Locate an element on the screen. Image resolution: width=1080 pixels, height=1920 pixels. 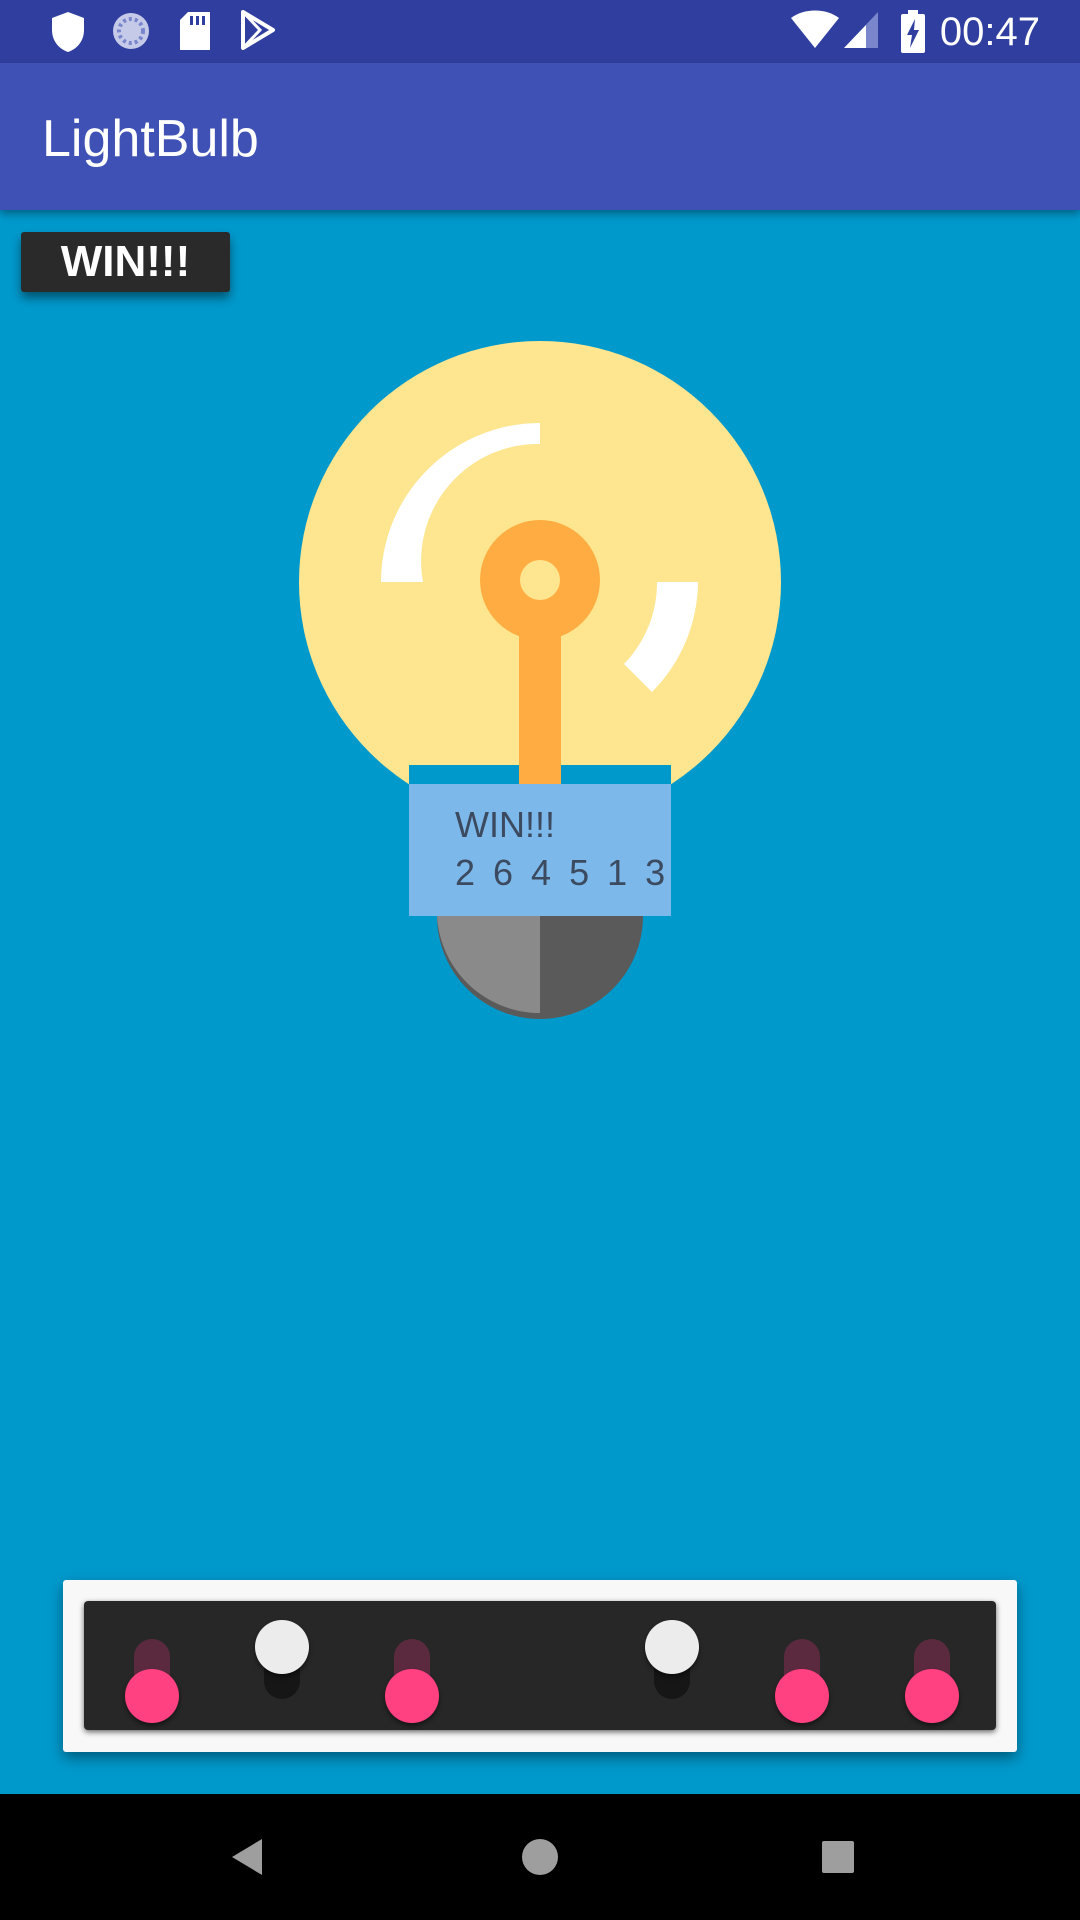
bulb-label: WIN!!! 2 6 4 5 1 3 is located at coordinates (540, 850).